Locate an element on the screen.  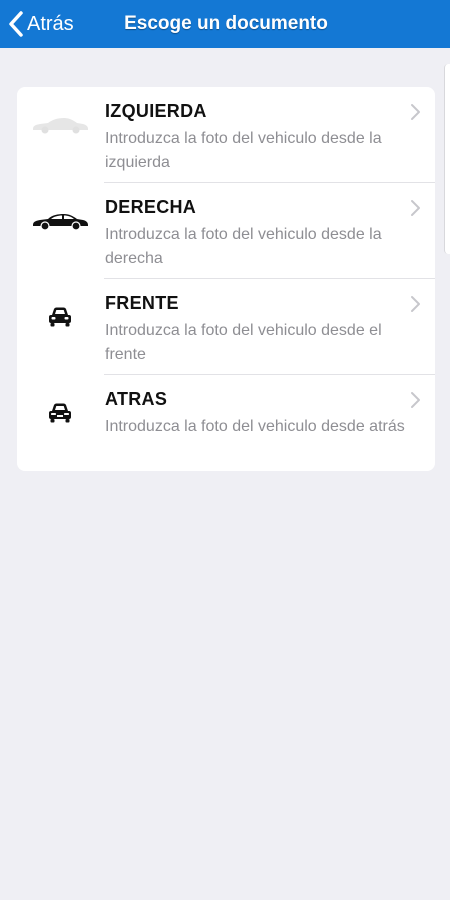
page-title: Escoge un documento is located at coordinates (226, 23).